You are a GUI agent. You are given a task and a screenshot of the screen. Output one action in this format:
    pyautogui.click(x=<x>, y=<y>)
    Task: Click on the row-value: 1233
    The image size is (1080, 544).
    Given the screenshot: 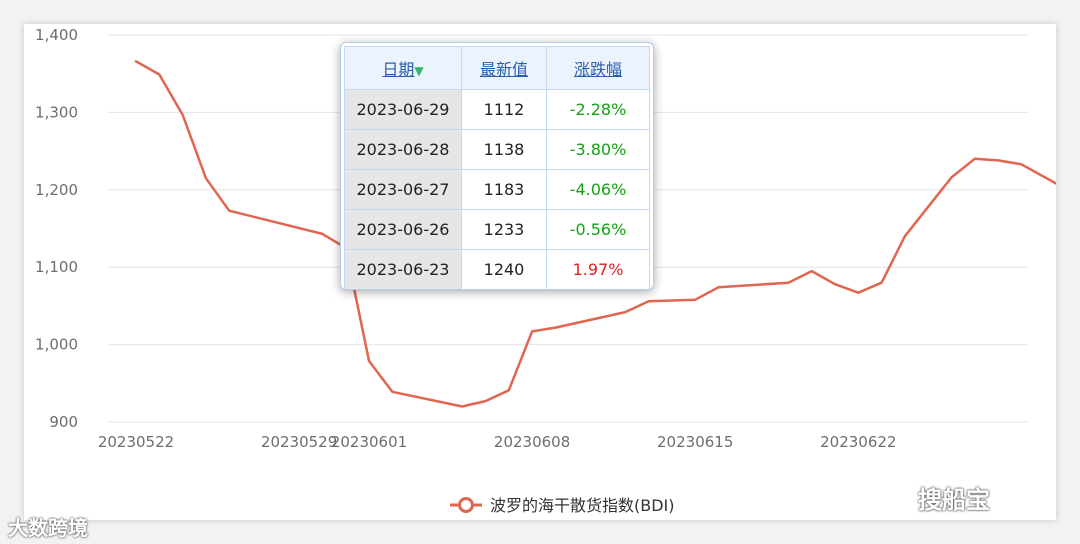 What is the action you would take?
    pyautogui.click(x=504, y=229)
    